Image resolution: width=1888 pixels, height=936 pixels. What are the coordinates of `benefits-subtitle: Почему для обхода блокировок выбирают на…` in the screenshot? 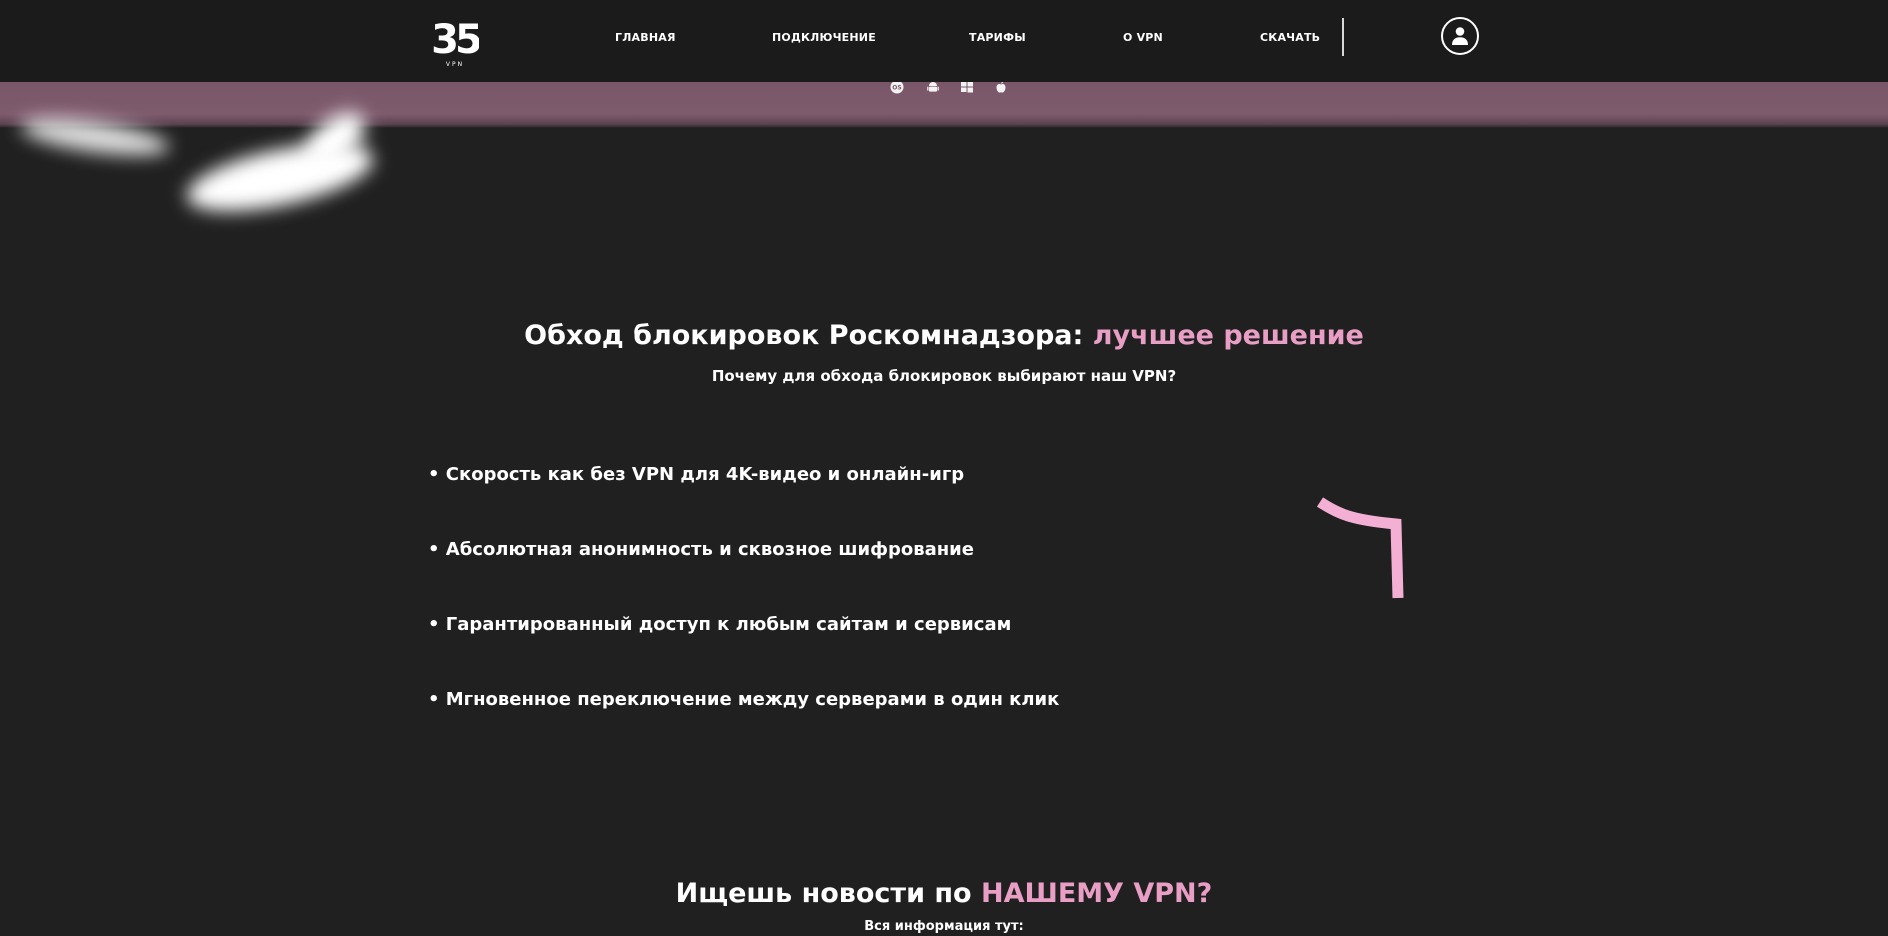 It's located at (944, 376).